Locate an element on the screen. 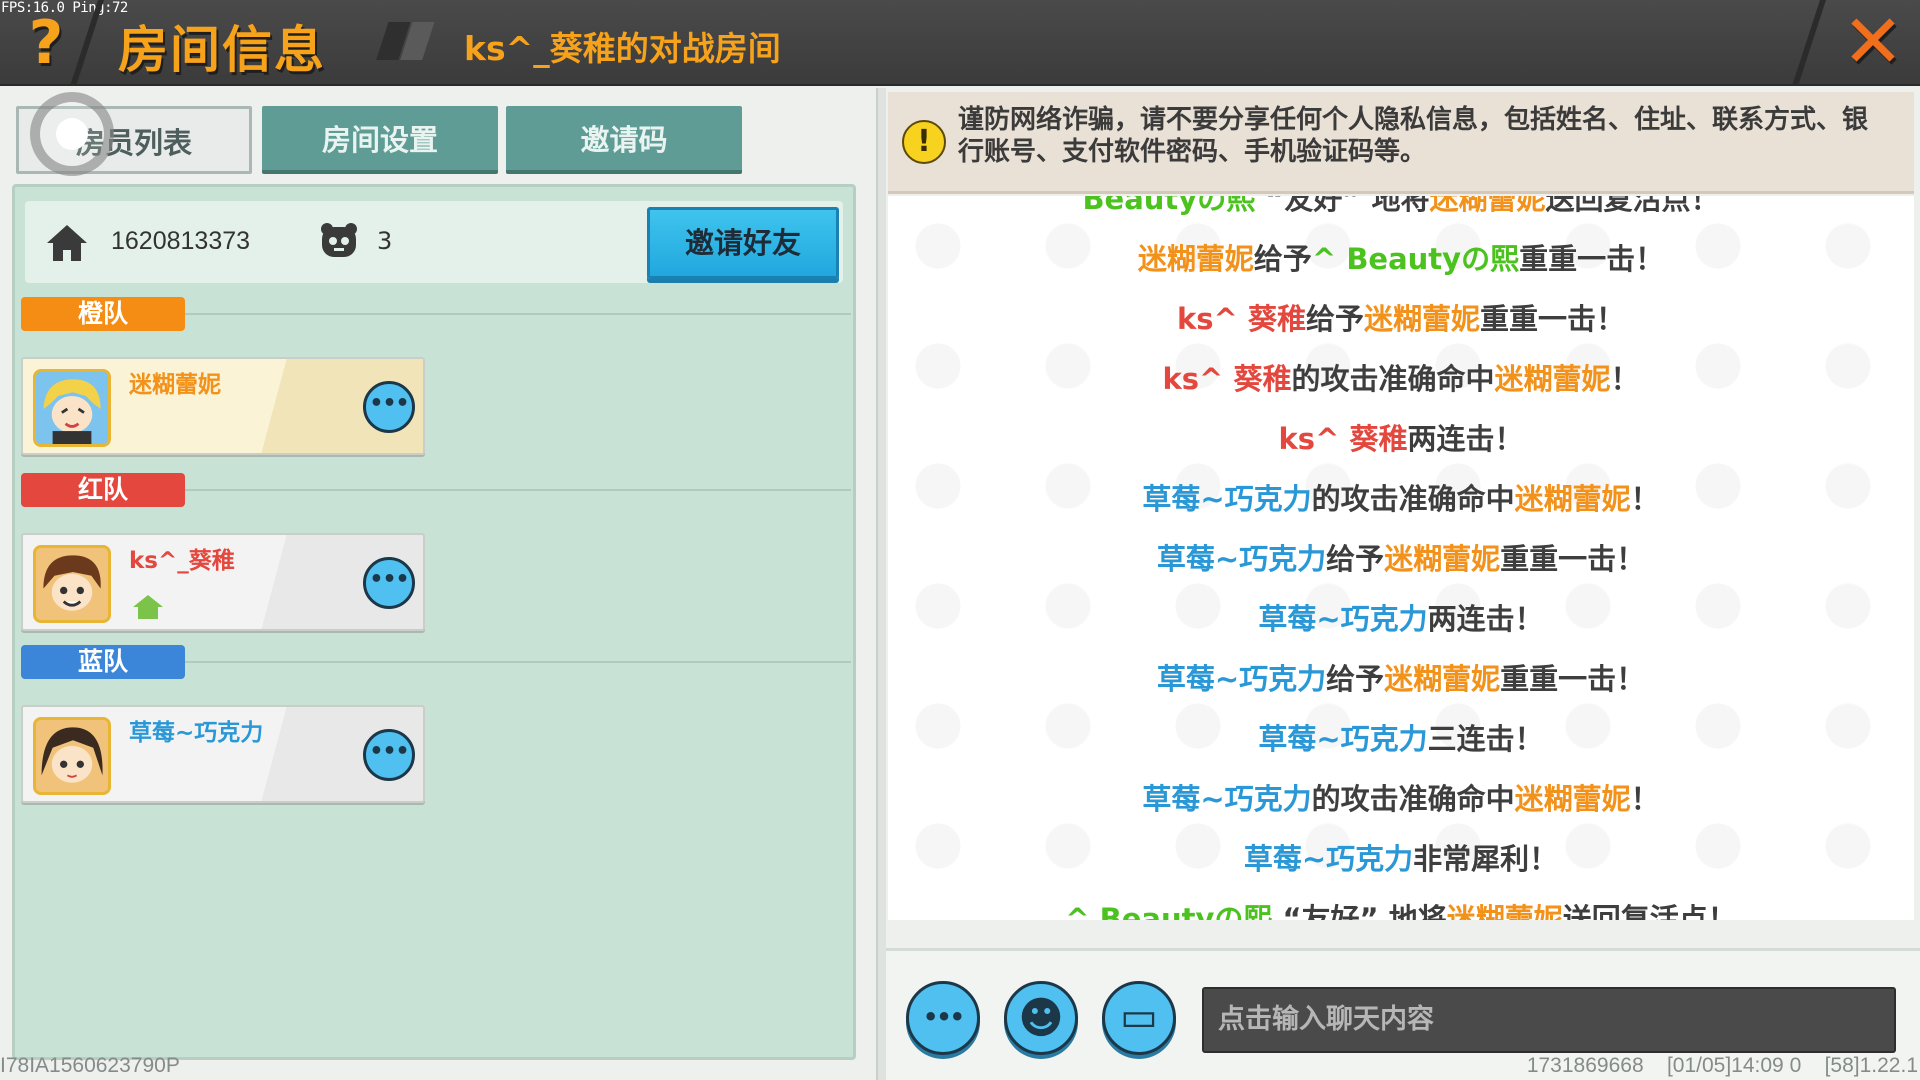  tab-invite-code: 邀请码 is located at coordinates (624, 140).